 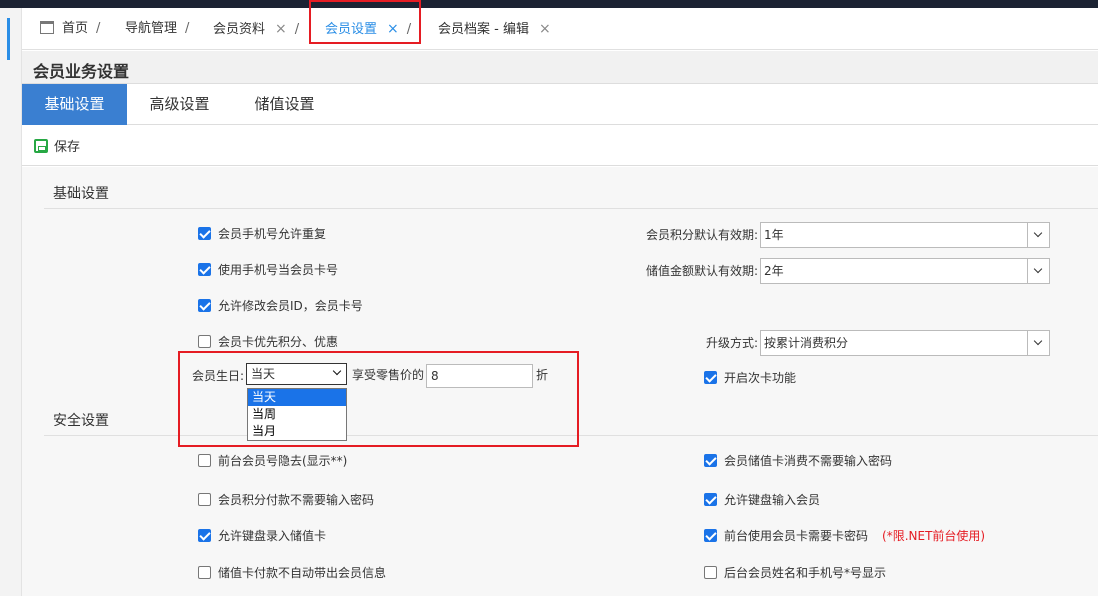 What do you see at coordinates (272, 234) in the screenshot?
I see `option-label: 会员手机号允许重复` at bounding box center [272, 234].